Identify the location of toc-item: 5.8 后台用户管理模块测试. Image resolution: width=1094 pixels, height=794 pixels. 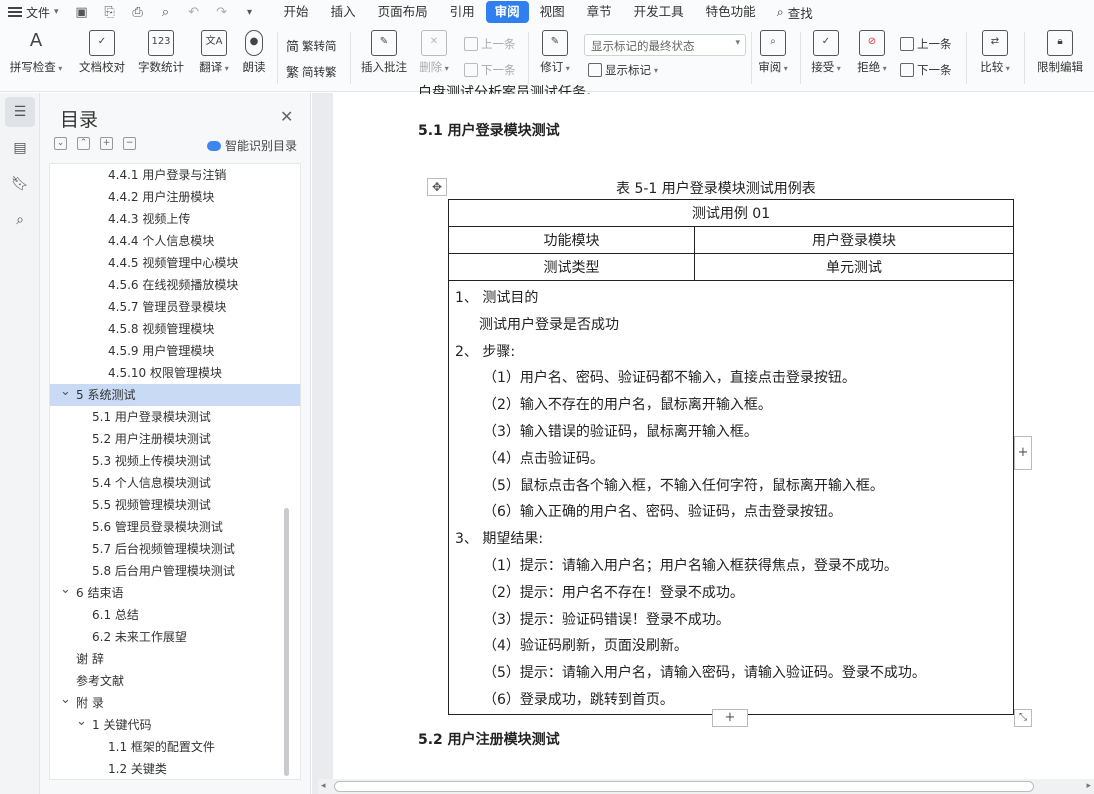
(175, 571).